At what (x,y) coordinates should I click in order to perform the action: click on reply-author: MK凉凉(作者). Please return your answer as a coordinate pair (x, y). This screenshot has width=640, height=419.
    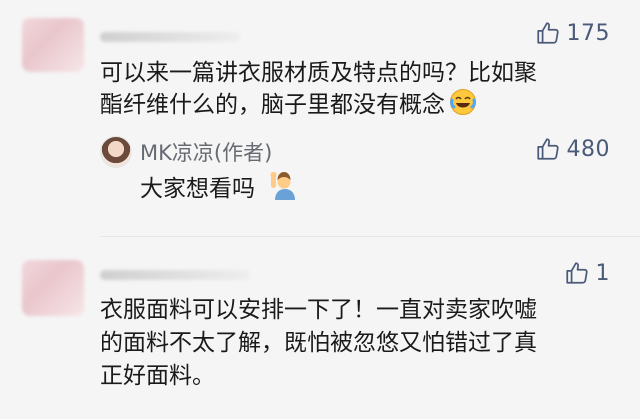
    Looking at the image, I should click on (206, 152).